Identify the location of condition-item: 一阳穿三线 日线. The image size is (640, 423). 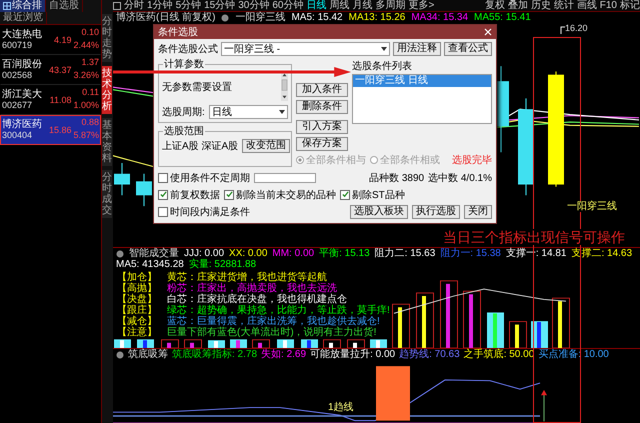
(422, 81).